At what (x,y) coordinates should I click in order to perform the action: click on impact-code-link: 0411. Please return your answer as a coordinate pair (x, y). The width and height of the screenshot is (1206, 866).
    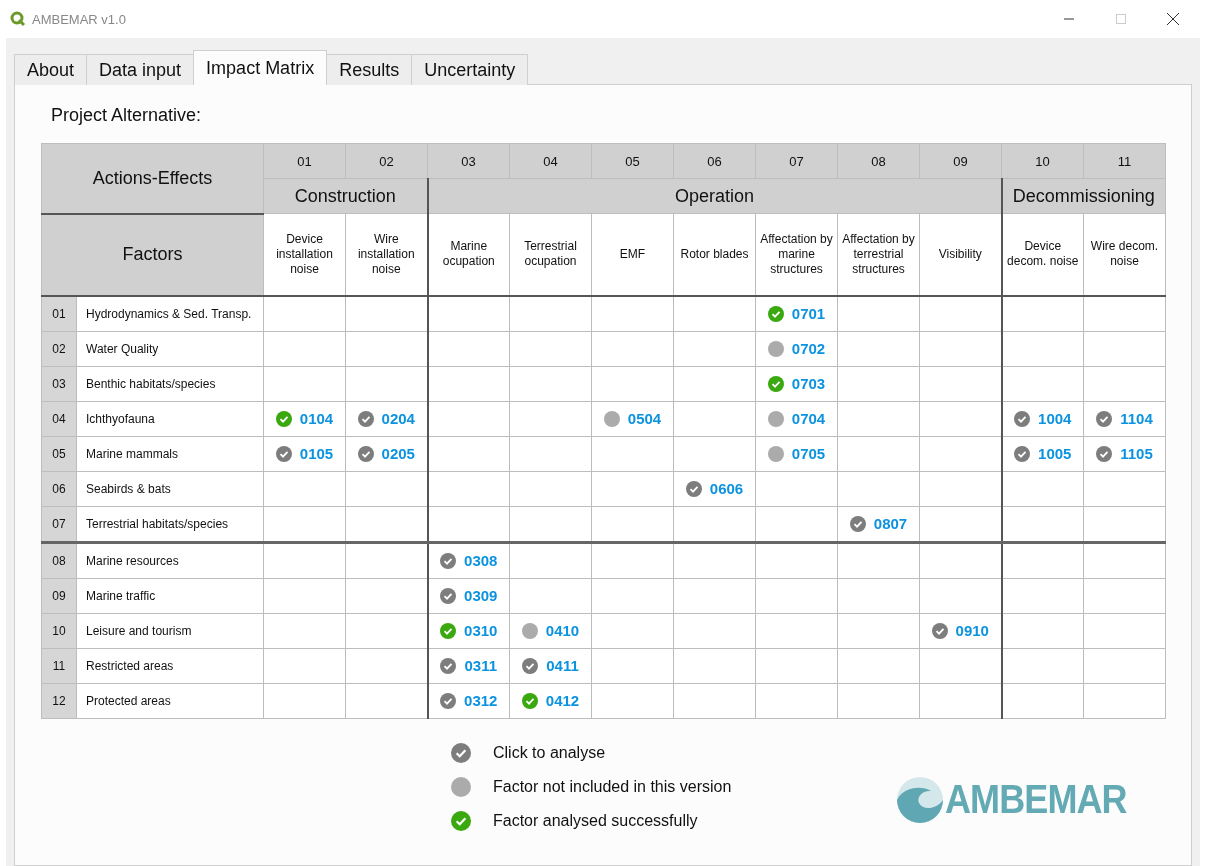
    Looking at the image, I should click on (562, 665).